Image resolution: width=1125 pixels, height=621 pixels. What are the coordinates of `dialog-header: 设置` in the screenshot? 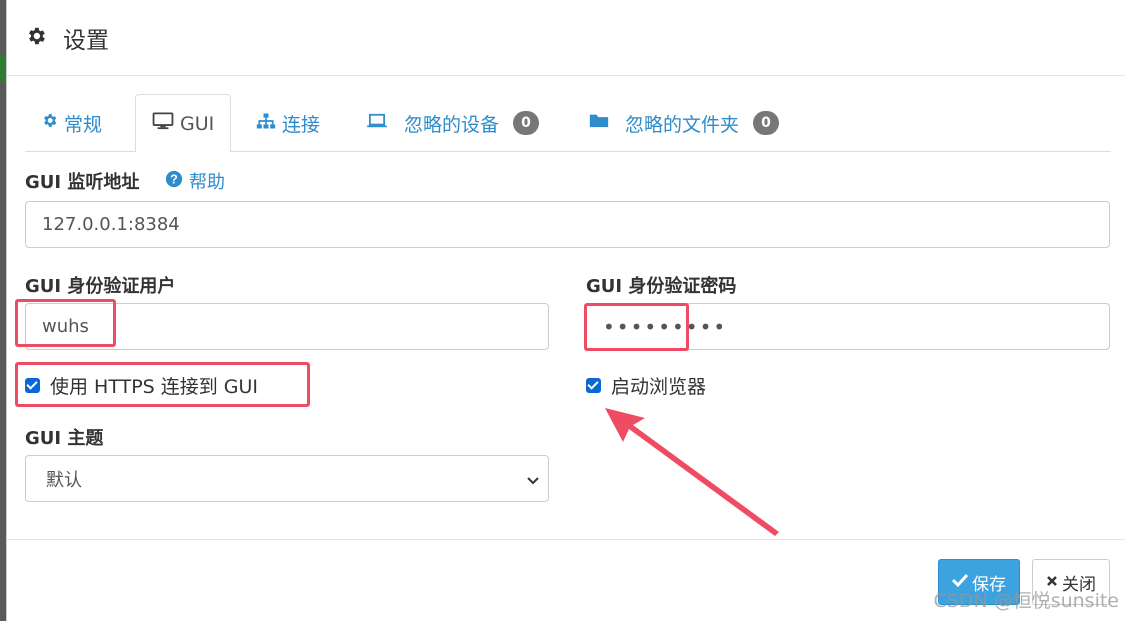 It's located at (566, 38).